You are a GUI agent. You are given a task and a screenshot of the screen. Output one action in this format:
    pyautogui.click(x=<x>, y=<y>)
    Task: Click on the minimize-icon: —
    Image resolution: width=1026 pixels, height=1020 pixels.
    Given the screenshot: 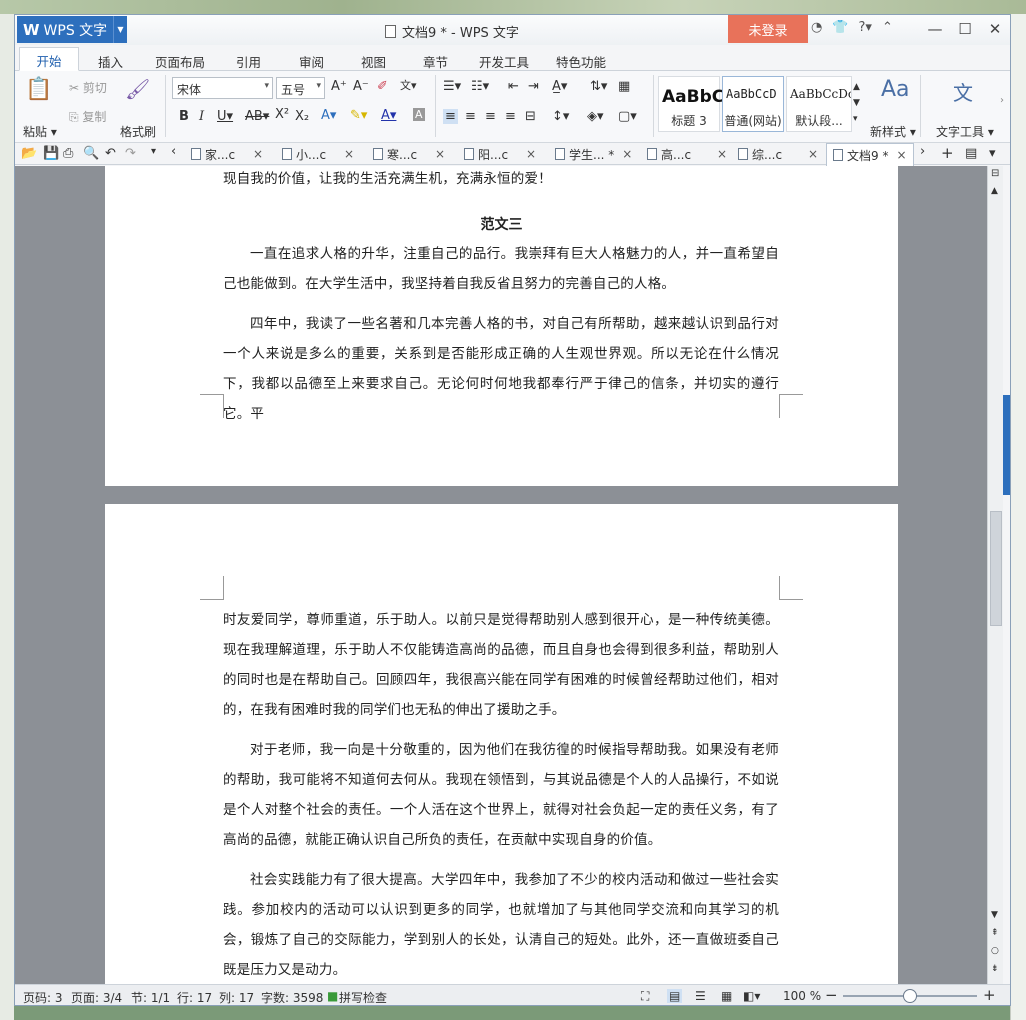 What is the action you would take?
    pyautogui.click(x=935, y=29)
    